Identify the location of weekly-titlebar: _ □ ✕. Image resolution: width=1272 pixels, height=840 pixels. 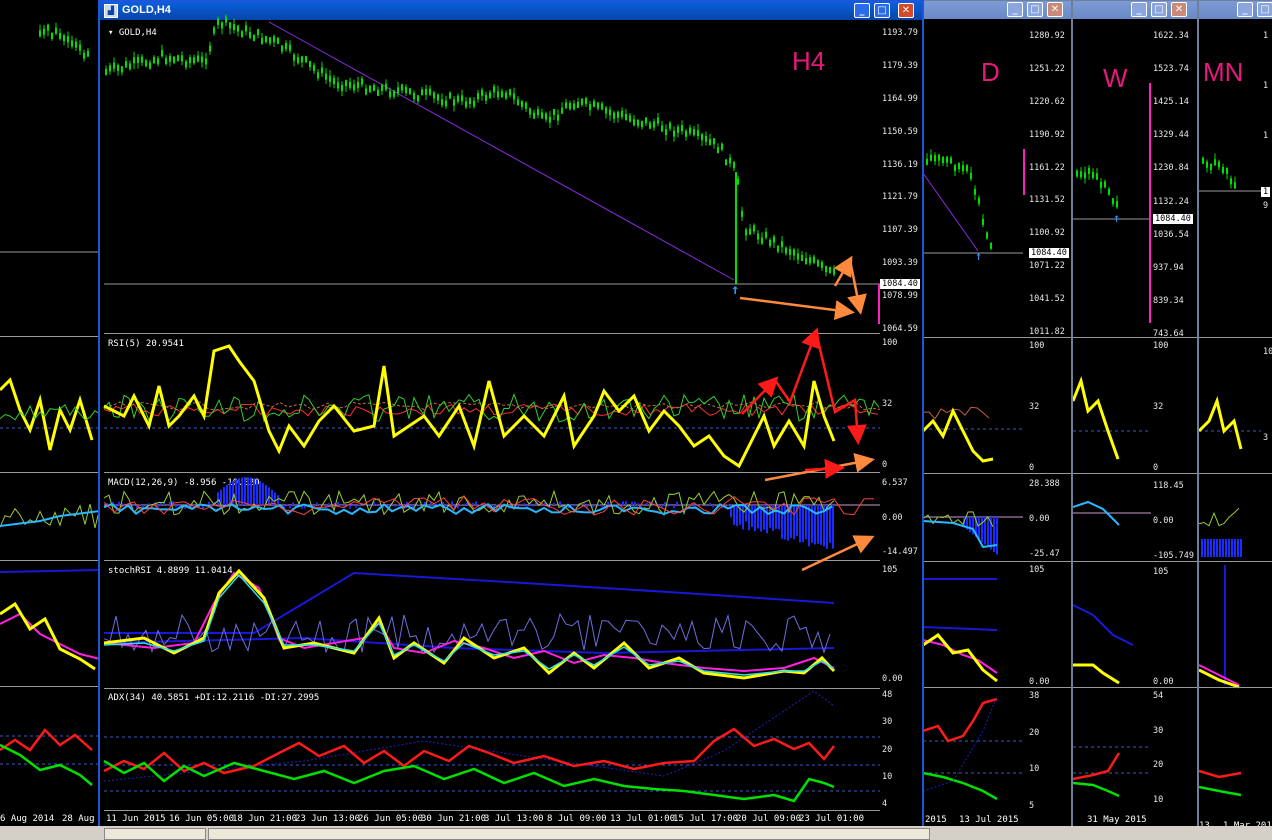
(1135, 10).